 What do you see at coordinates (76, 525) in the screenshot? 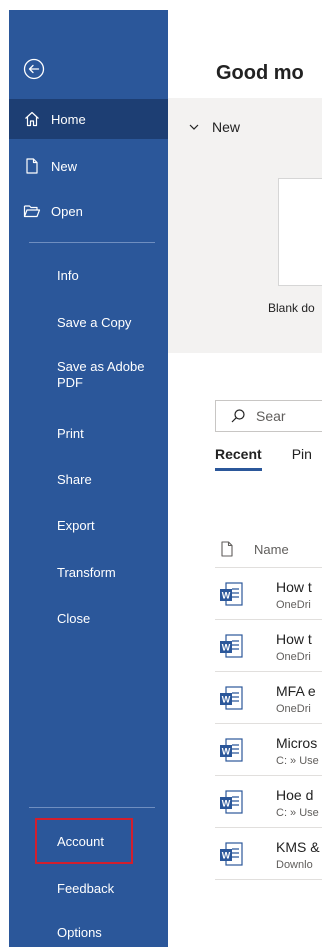
I see `sidebar-item-label: Export` at bounding box center [76, 525].